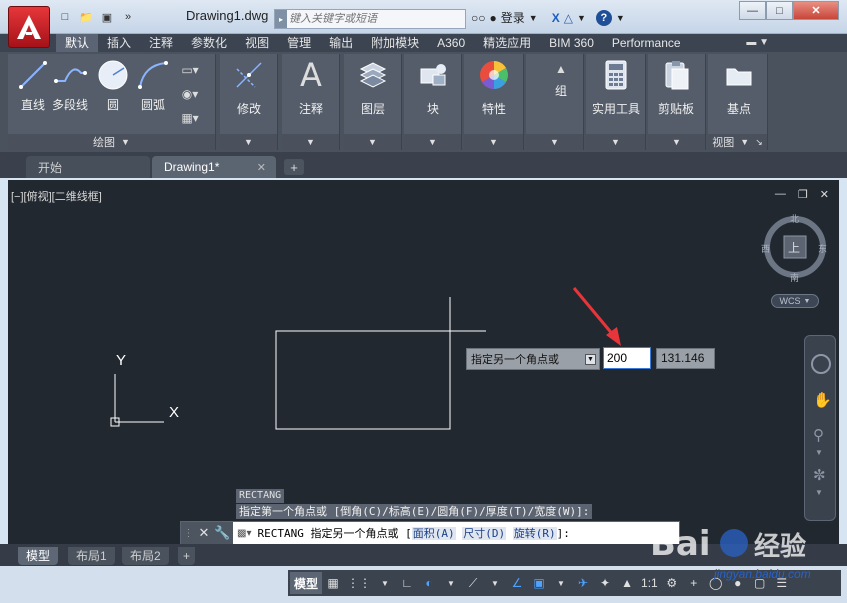 Image resolution: width=847 pixels, height=603 pixels. What do you see at coordinates (190, 70) in the screenshot?
I see `rectangle-icon: ▭▾` at bounding box center [190, 70].